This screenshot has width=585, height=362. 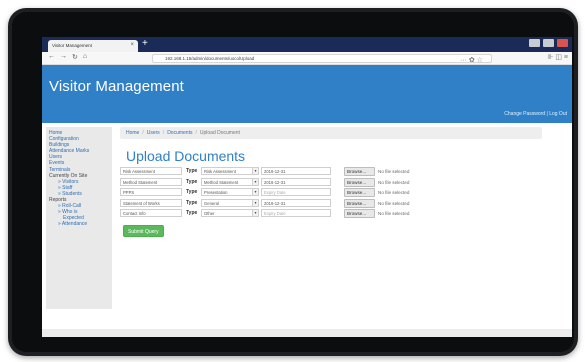 What do you see at coordinates (221, 182) in the screenshot?
I see `type-select-value: Method Statement` at bounding box center [221, 182].